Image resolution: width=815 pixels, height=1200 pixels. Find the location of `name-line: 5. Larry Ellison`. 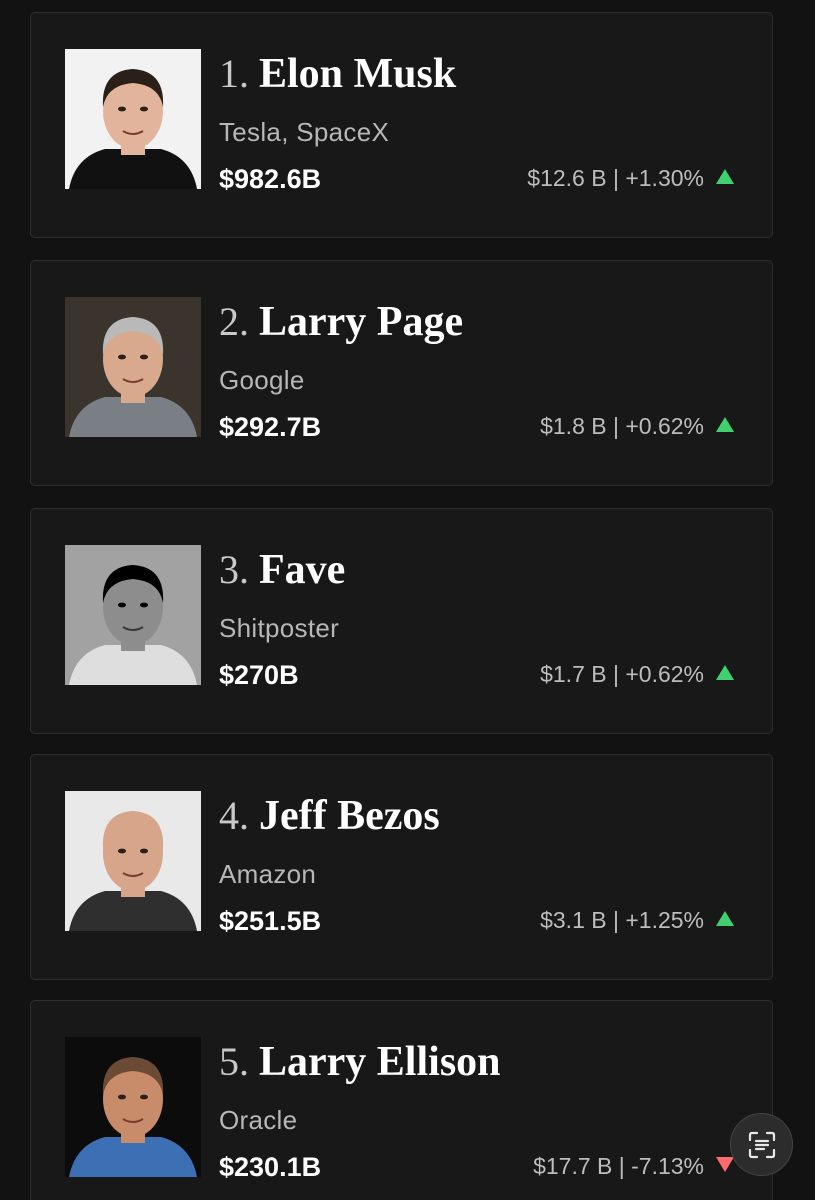

name-line: 5. Larry Ellison is located at coordinates (360, 1062).